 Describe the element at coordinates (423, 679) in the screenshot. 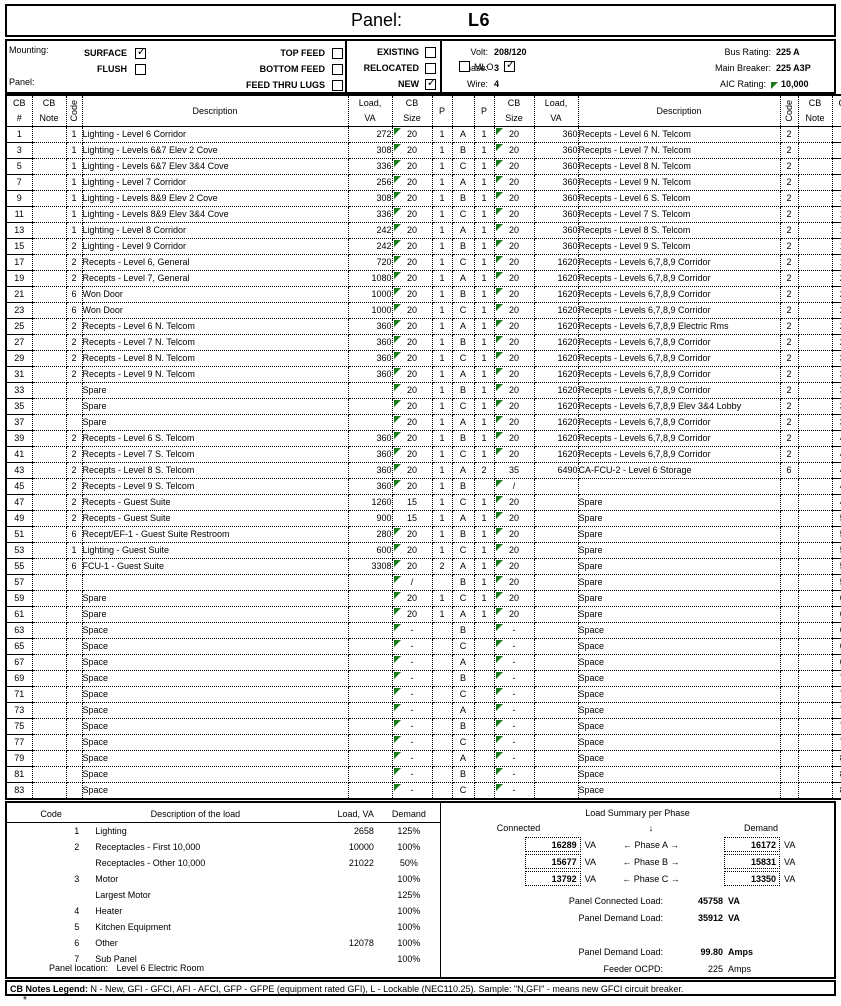

I see `circuit-row: 69Space-B-Space70` at that location.